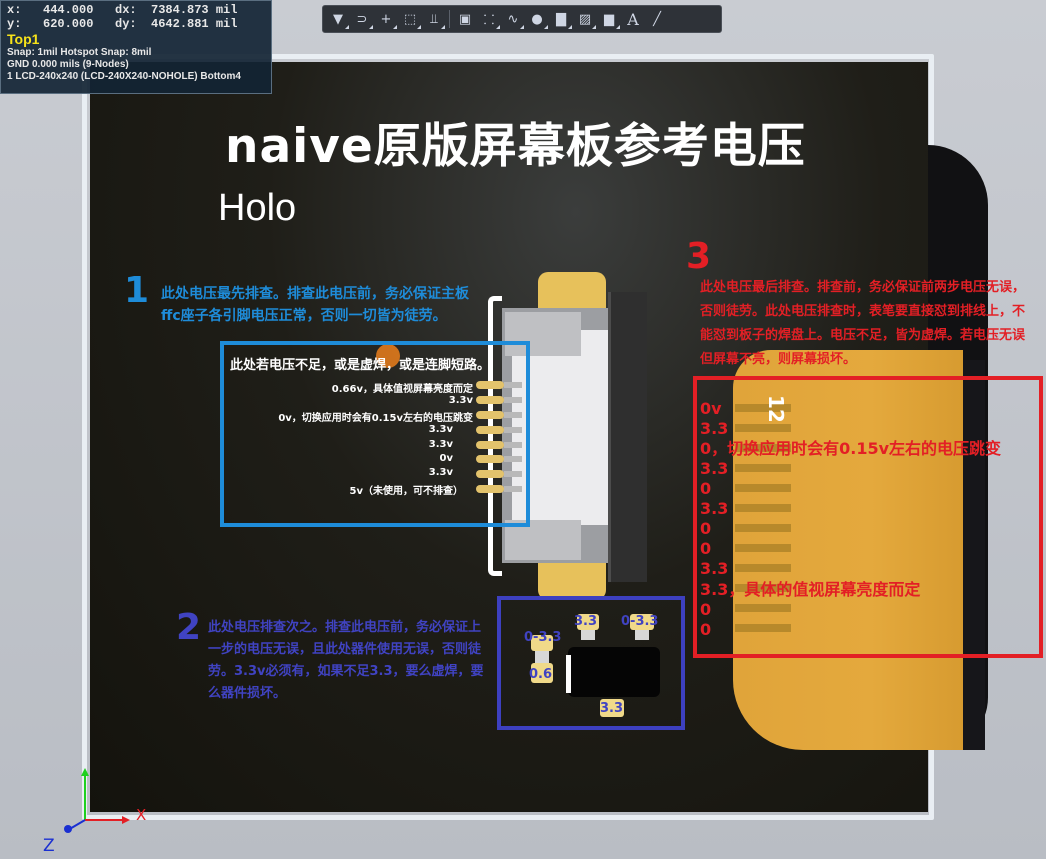 This screenshot has width=1046, height=859. What do you see at coordinates (810, 589) in the screenshot?
I see `fpc-voltage-label: 3.3，具体的值视屏幕亮度而定` at bounding box center [810, 589].